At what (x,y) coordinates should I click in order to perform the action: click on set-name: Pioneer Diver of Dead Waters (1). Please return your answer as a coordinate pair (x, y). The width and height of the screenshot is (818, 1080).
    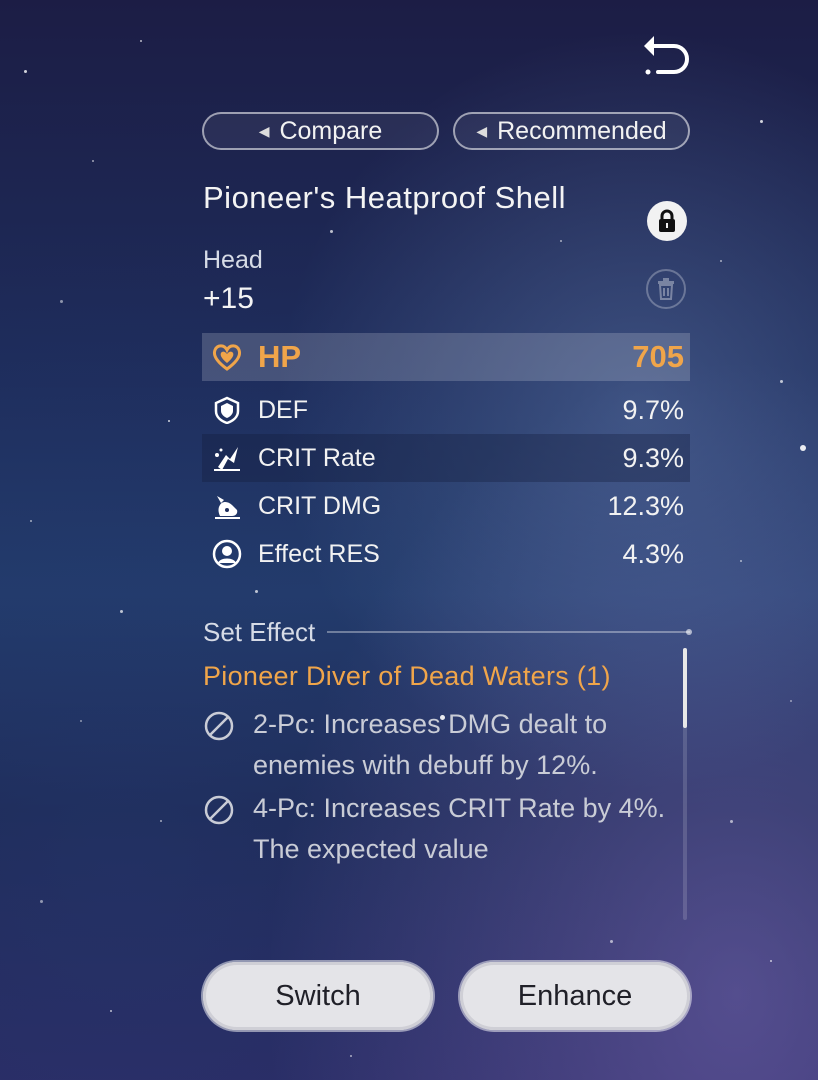
    Looking at the image, I should click on (407, 676).